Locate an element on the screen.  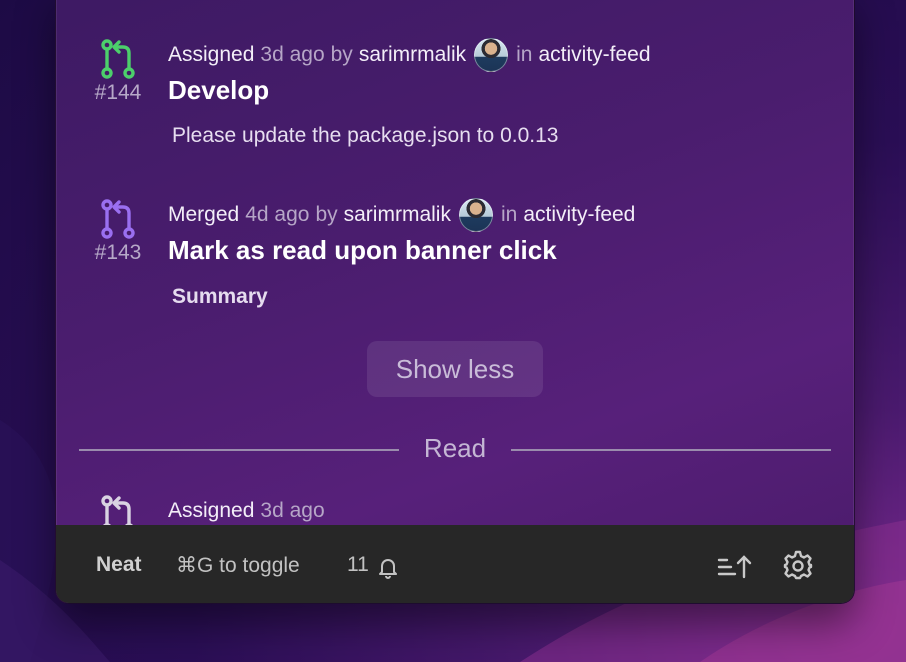
pr-body: Please update the package.json to 0.0.13 is located at coordinates (365, 135).